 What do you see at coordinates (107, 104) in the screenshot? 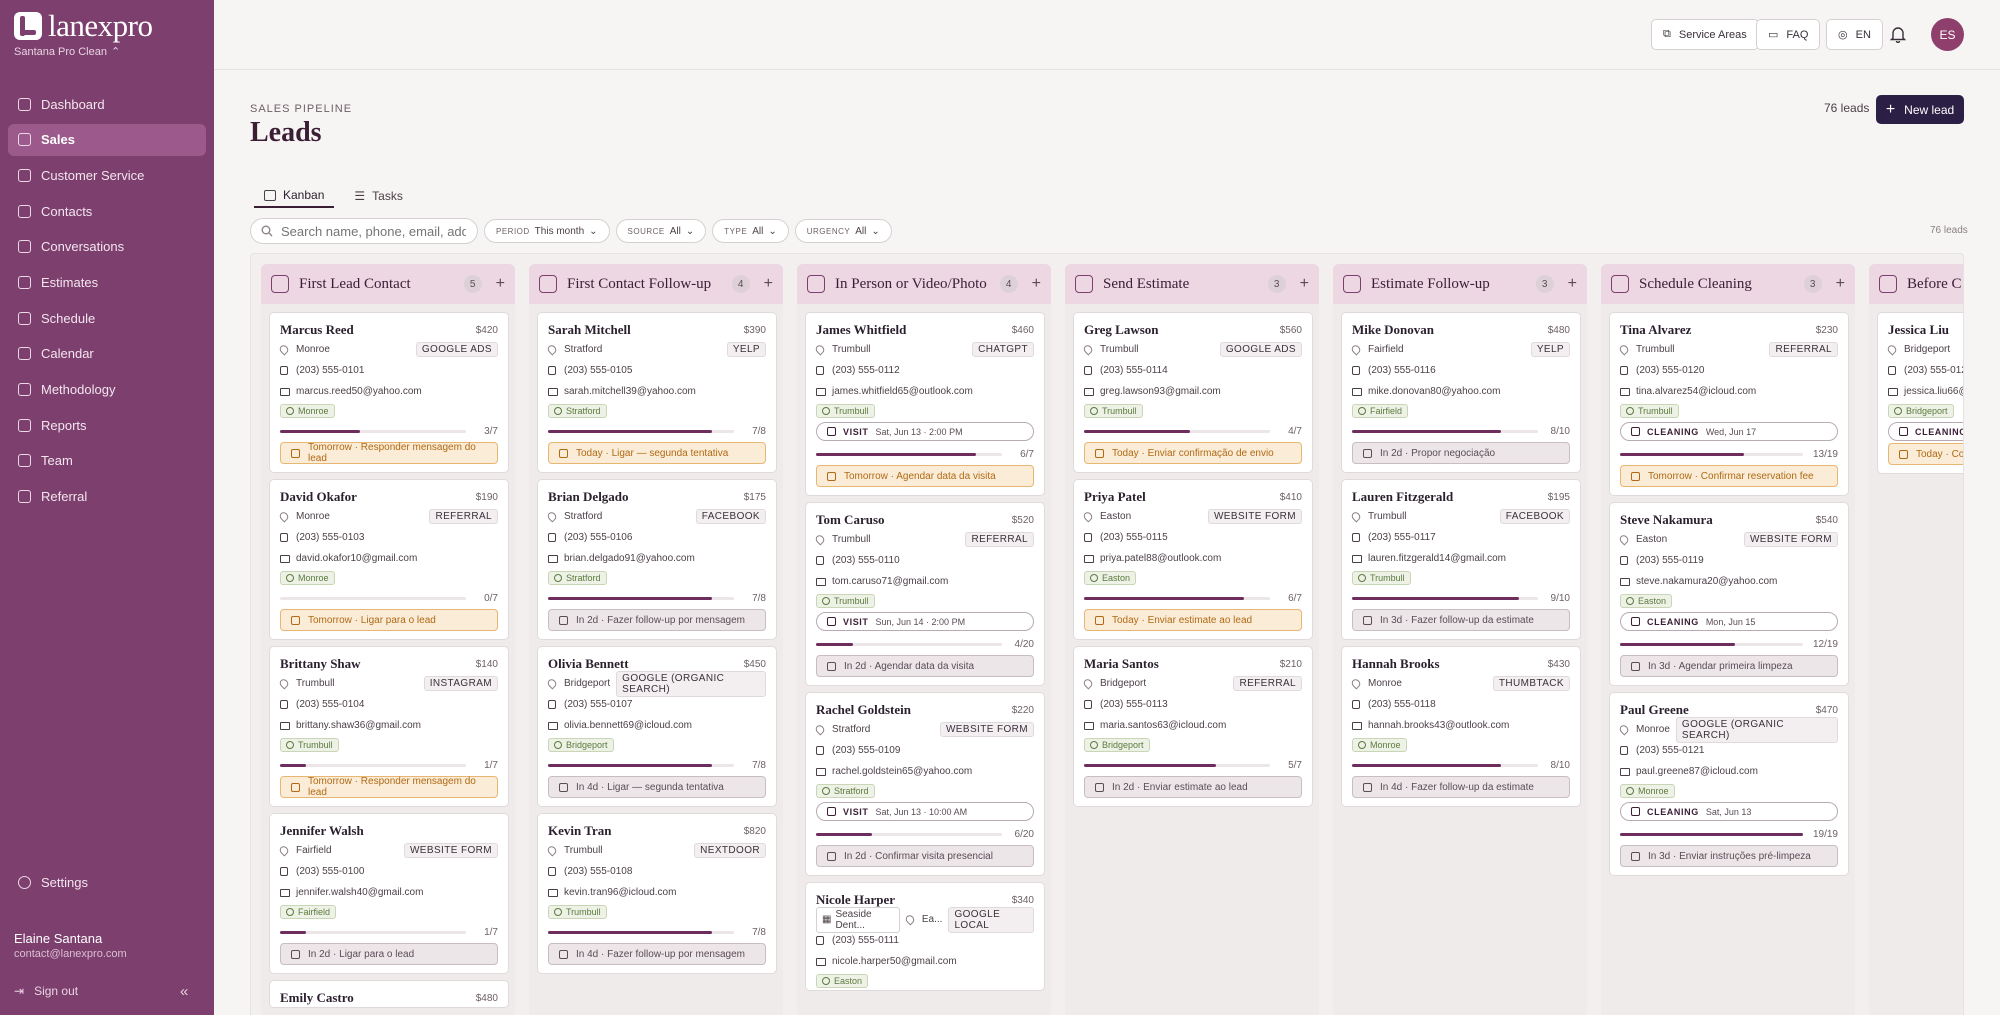
I see `sidebar-item-dashboard: Dashboard` at bounding box center [107, 104].